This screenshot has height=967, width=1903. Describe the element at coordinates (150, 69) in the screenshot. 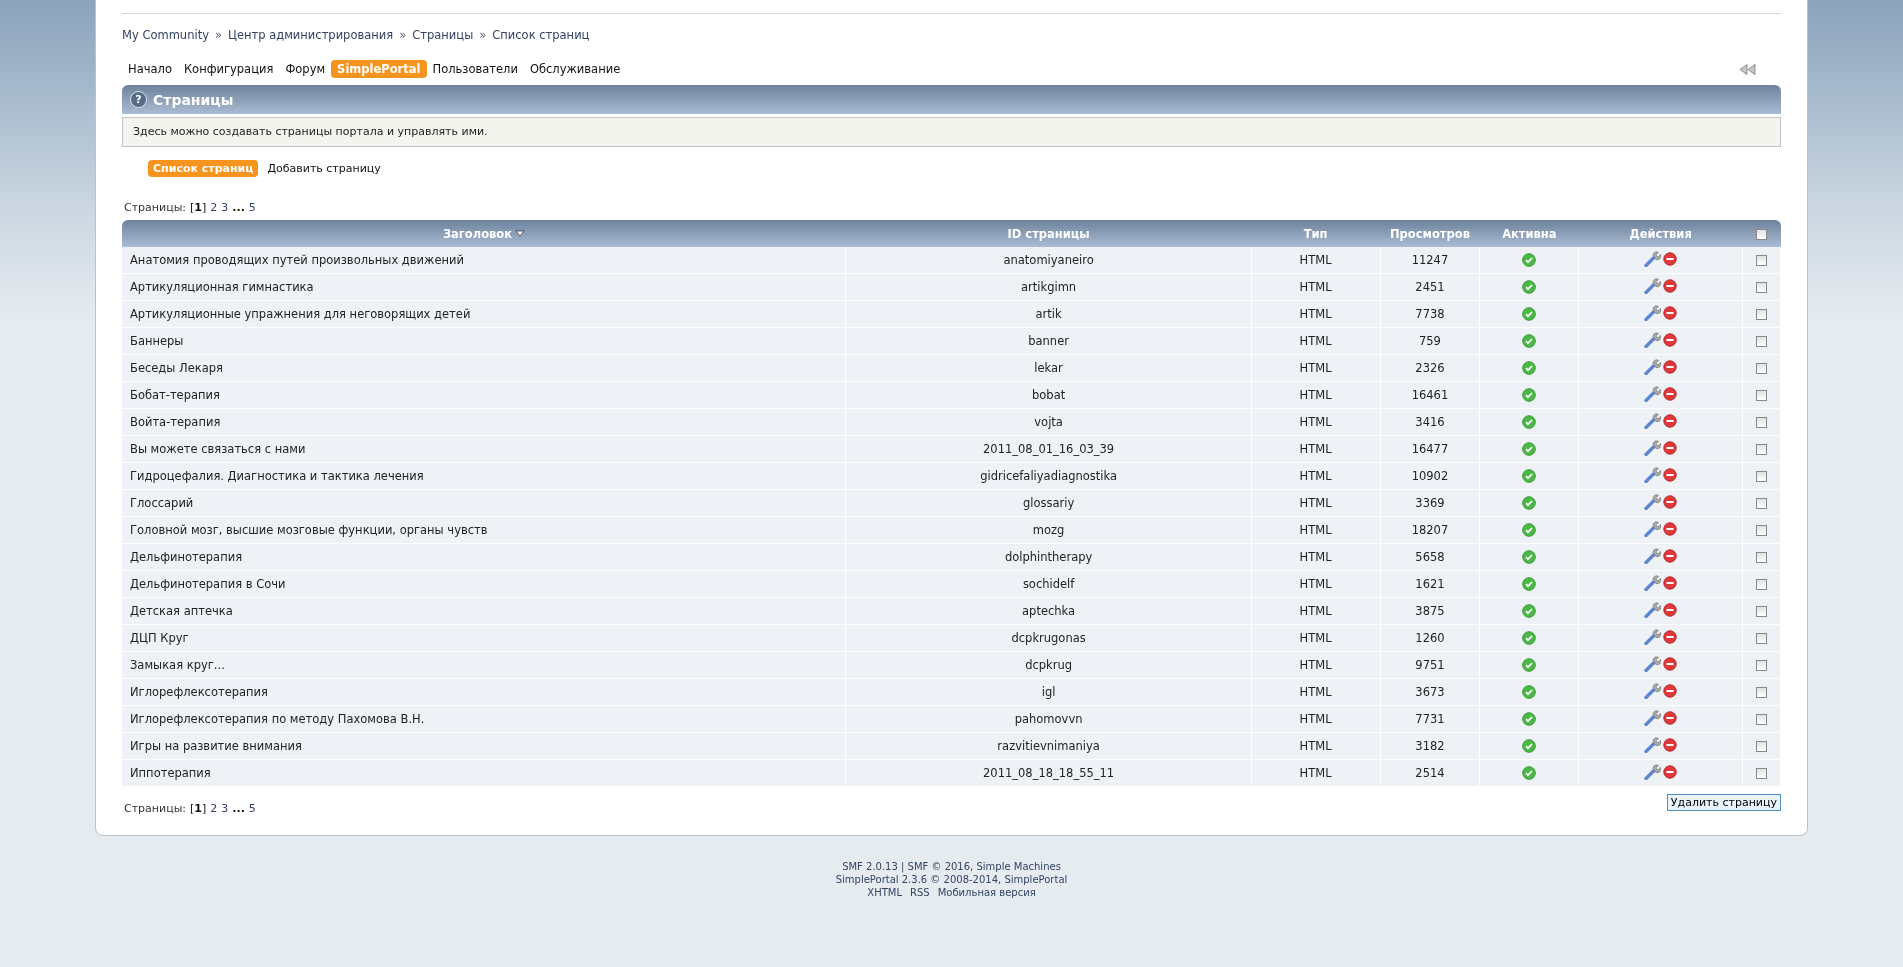

I see `menu-tab: Начало` at that location.